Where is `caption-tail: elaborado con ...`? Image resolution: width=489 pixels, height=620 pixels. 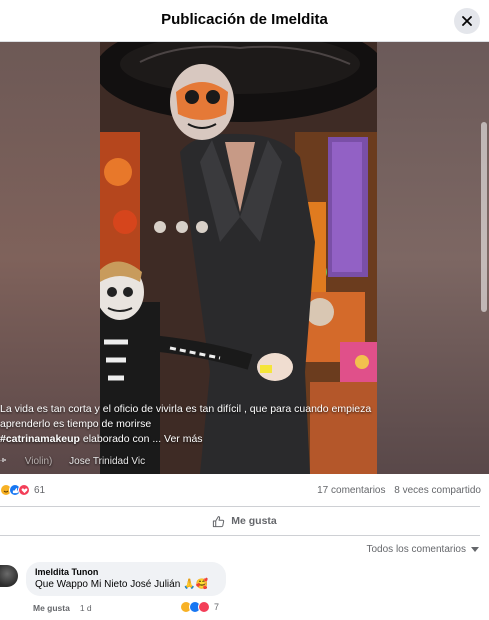
caption-tail: elaborado con ... is located at coordinates (122, 439).